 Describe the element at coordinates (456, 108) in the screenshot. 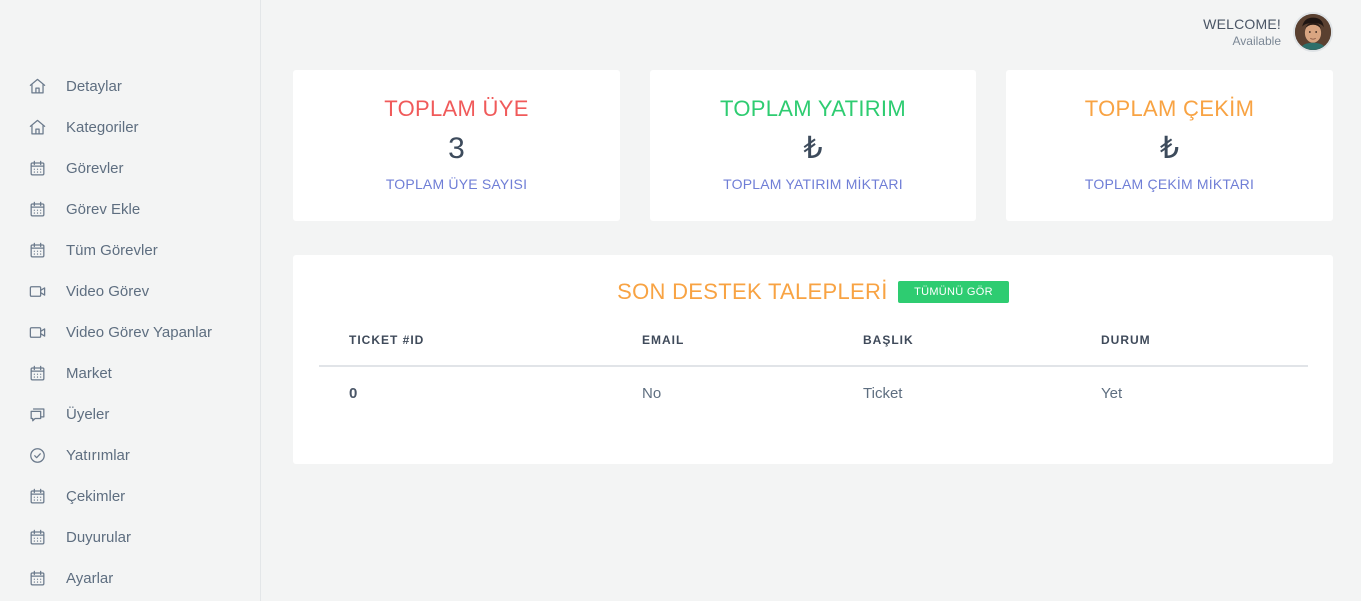

I see `stat-title: TOPLAM ÜYE` at that location.